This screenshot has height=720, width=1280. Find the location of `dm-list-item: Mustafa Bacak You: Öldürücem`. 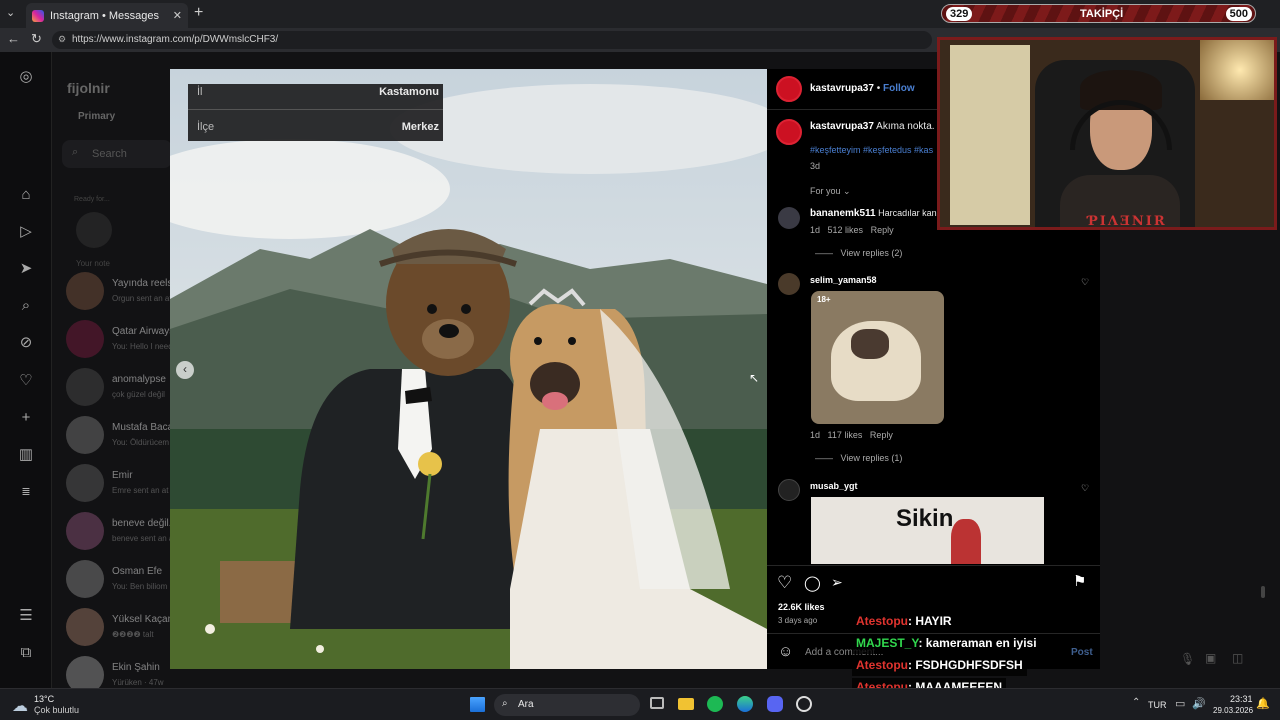

dm-list-item: Mustafa Bacak You: Öldürücem is located at coordinates (119, 438).